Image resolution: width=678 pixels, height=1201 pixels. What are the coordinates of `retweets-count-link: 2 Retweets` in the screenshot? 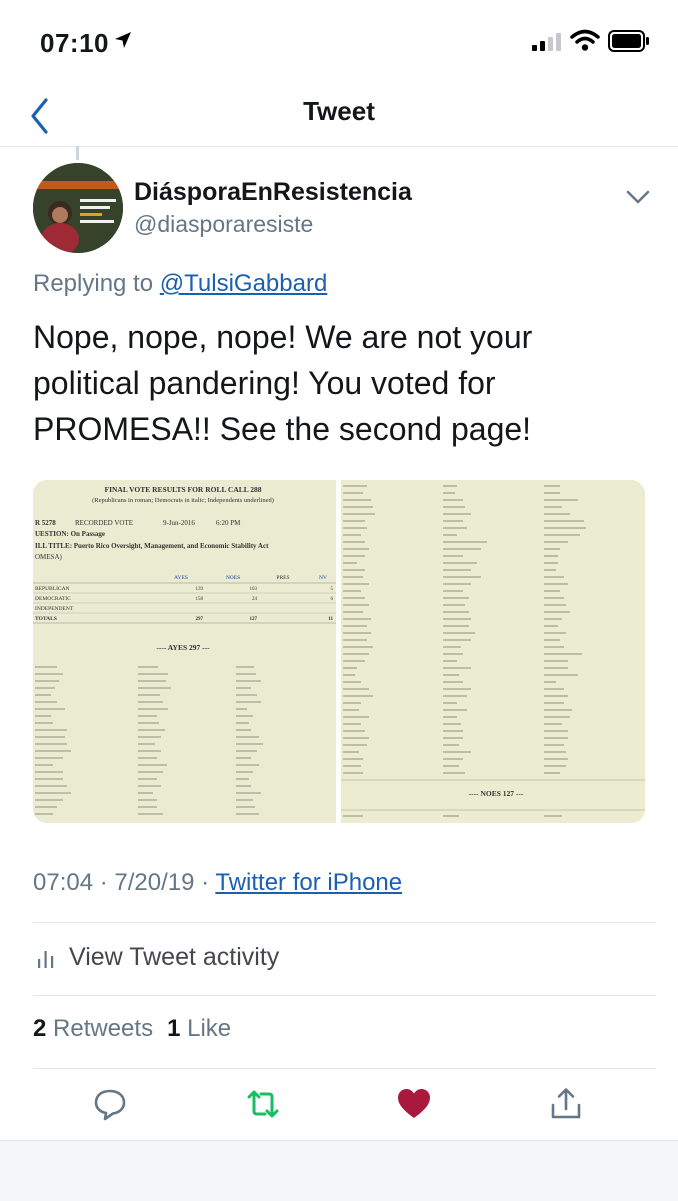 It's located at (93, 1028).